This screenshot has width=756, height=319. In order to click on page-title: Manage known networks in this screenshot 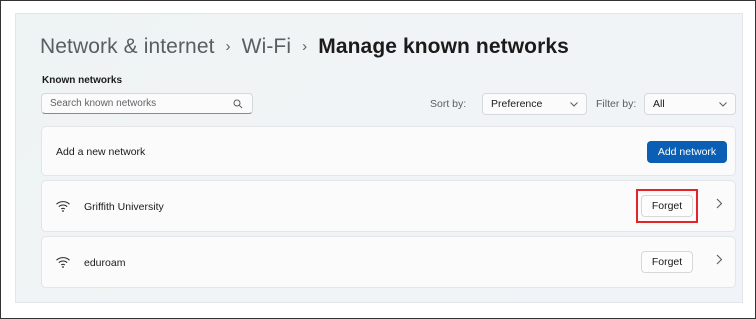, I will do `click(443, 46)`.